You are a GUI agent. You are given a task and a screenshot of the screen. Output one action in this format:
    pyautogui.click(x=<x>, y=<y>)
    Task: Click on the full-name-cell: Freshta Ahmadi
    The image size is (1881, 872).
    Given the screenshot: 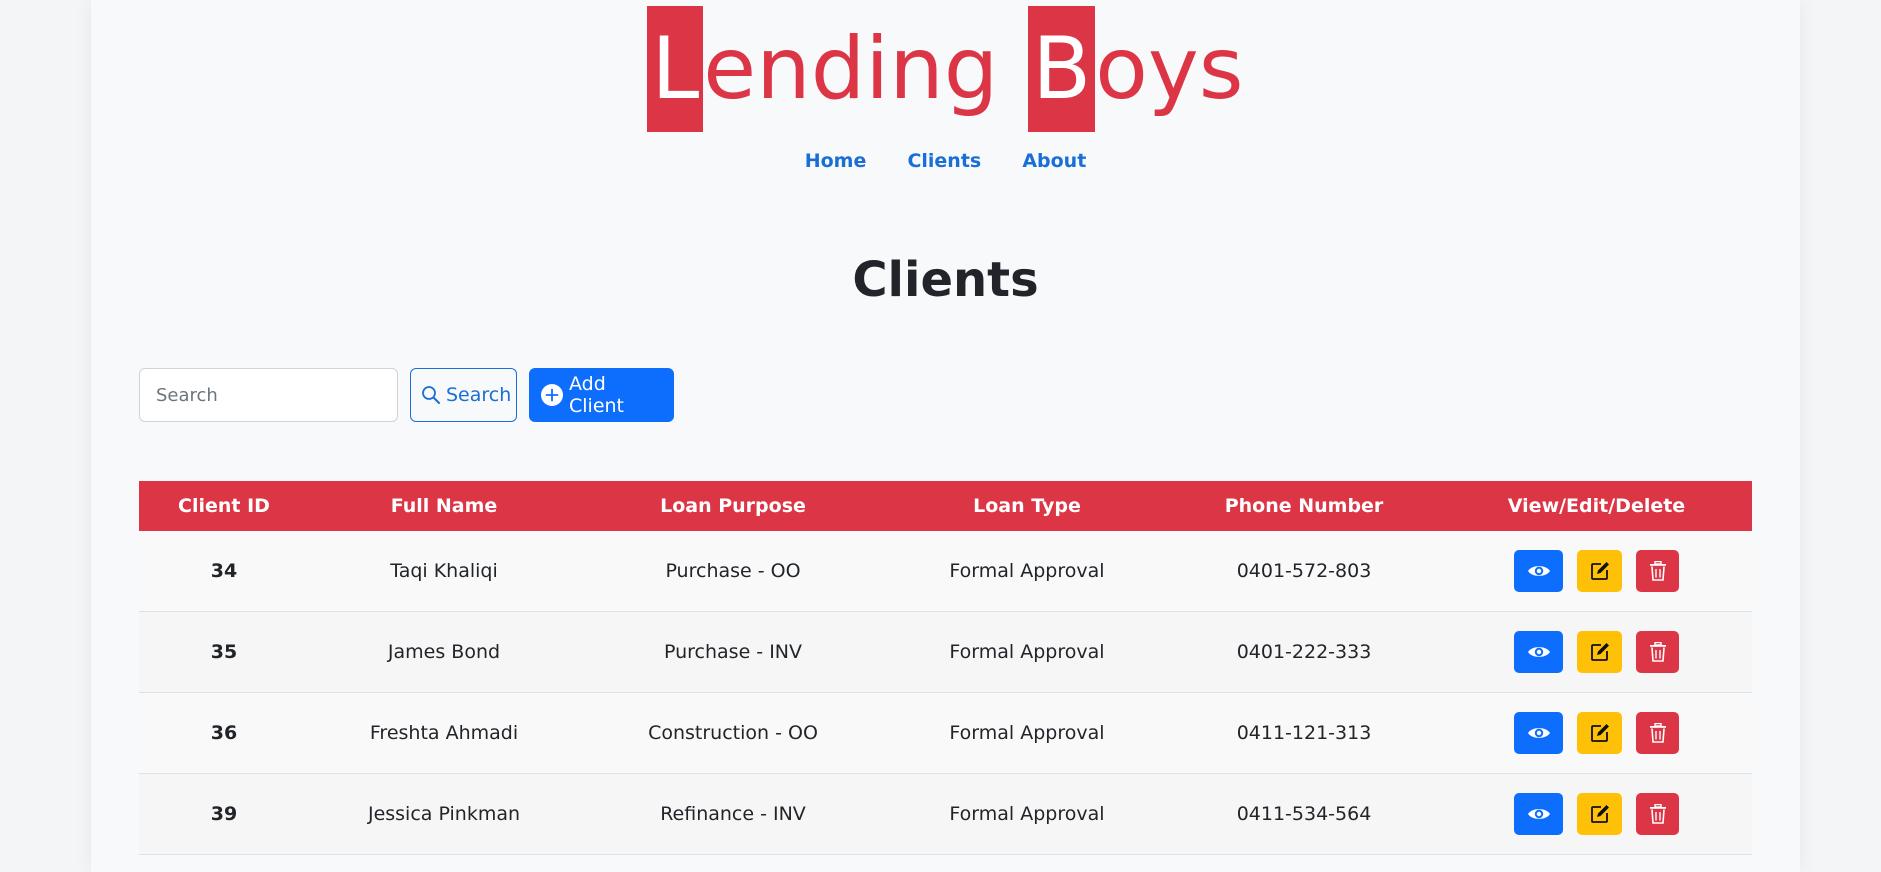 What is the action you would take?
    pyautogui.click(x=444, y=733)
    